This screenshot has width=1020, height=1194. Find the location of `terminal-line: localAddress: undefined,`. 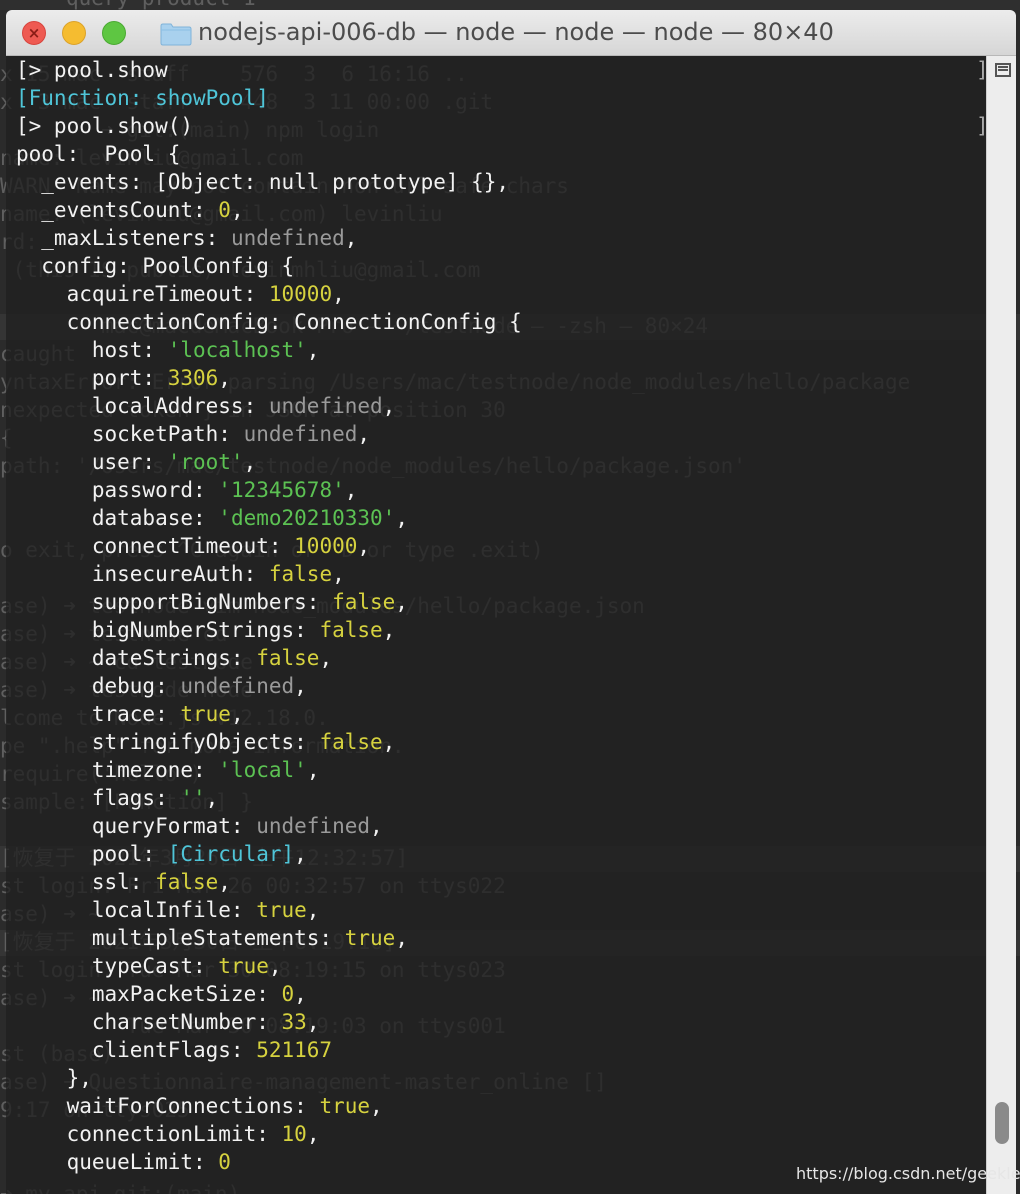

terminal-line: localAddress: undefined, is located at coordinates (205, 406).